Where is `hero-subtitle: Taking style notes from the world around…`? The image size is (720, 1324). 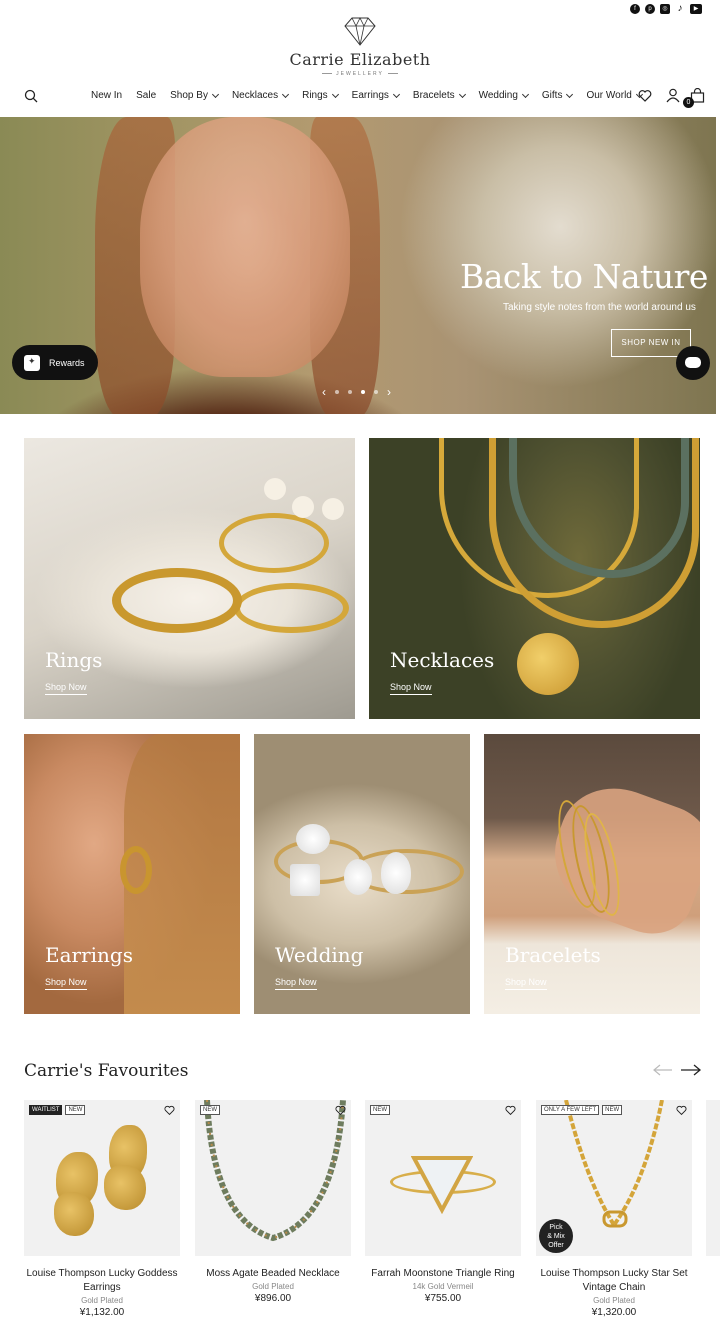 hero-subtitle: Taking style notes from the world around… is located at coordinates (599, 307).